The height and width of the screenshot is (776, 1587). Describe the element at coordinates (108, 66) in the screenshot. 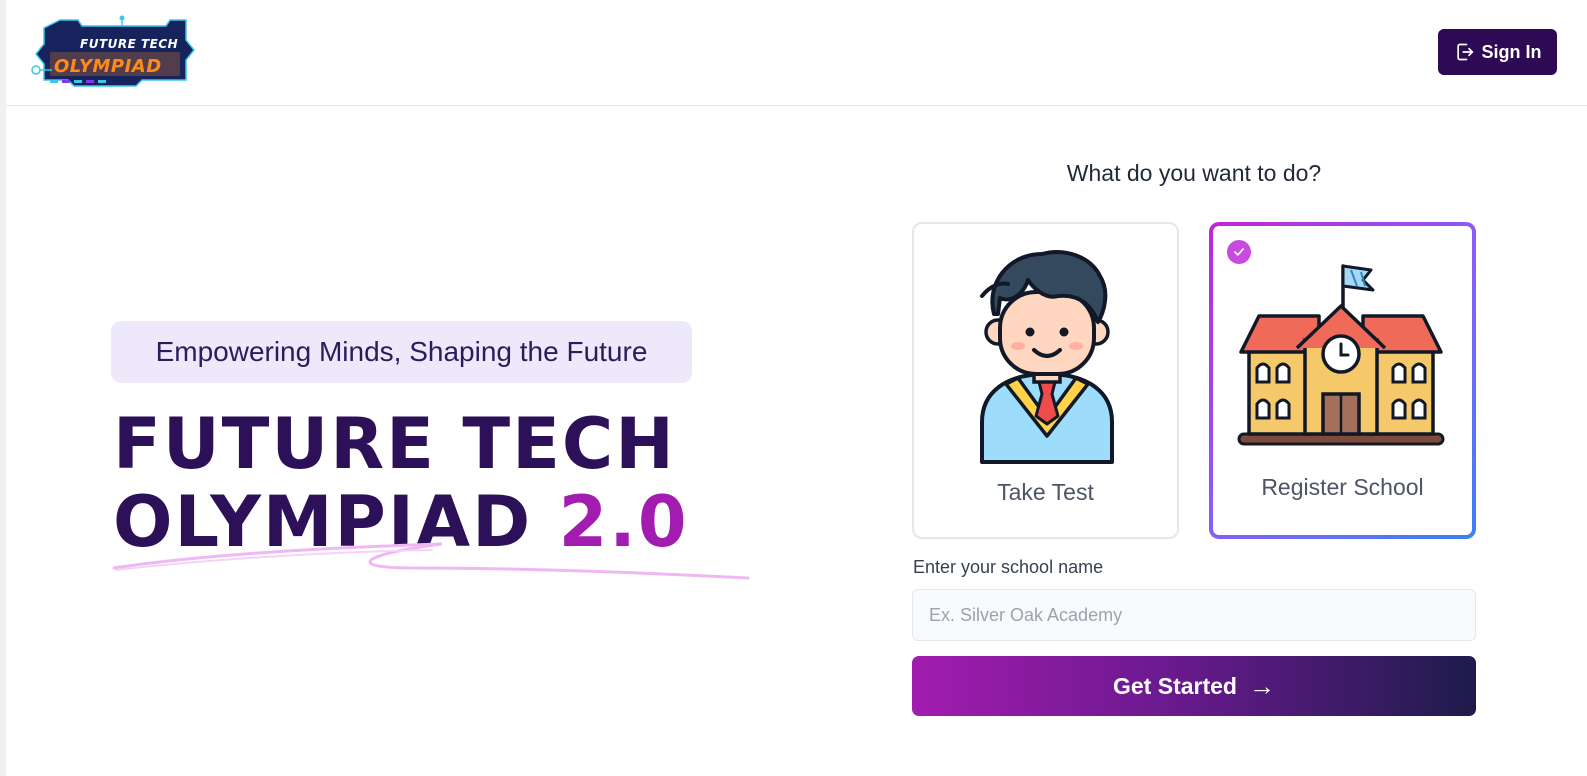

I see `logo-text-line2: OLYMPIAD` at that location.